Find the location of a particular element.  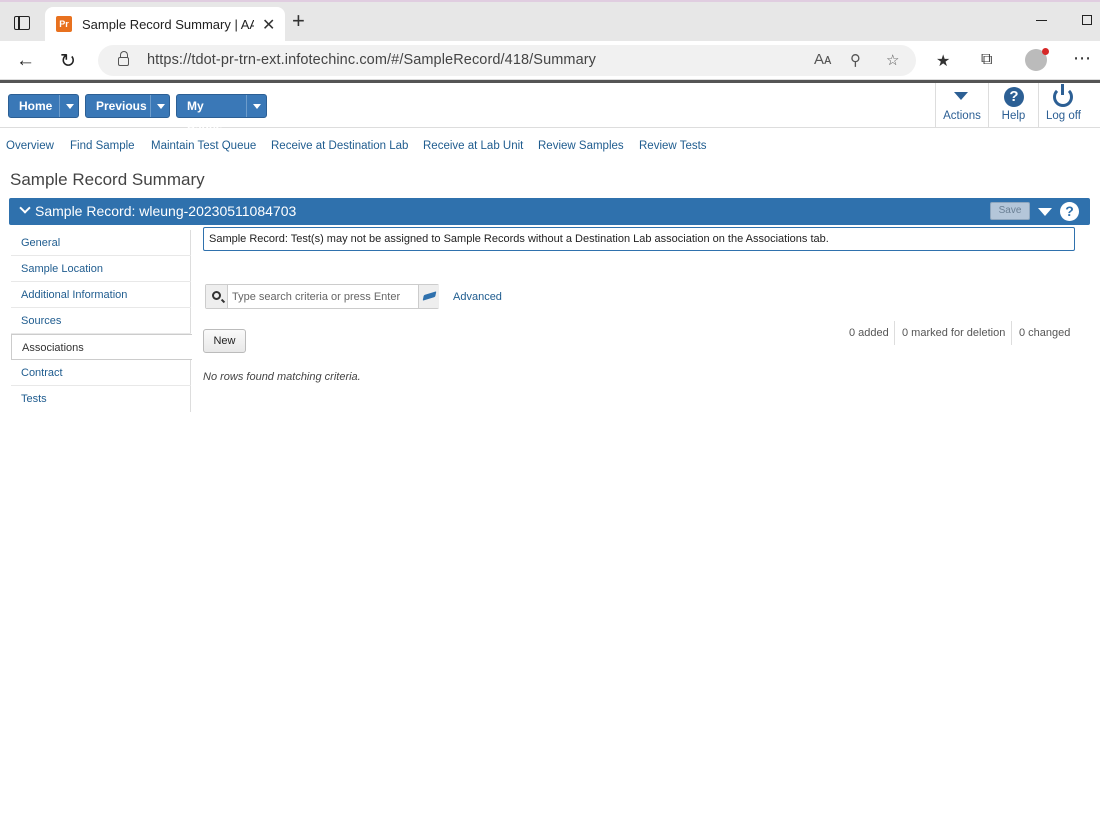

log-off-button: Log off is located at coordinates (1063, 105).